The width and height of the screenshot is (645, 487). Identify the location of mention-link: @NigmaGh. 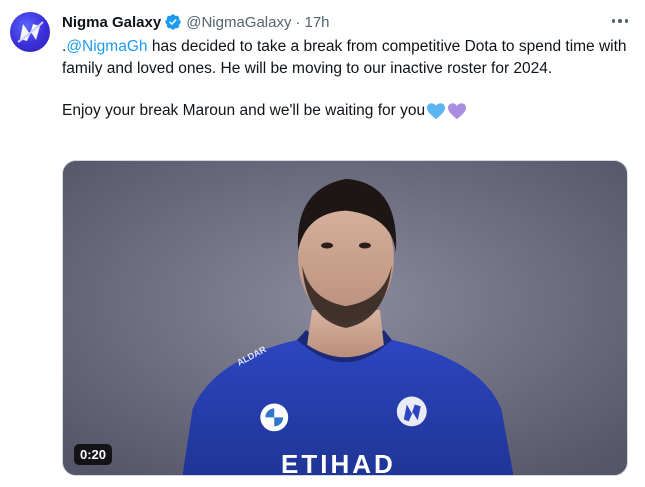
(106, 46).